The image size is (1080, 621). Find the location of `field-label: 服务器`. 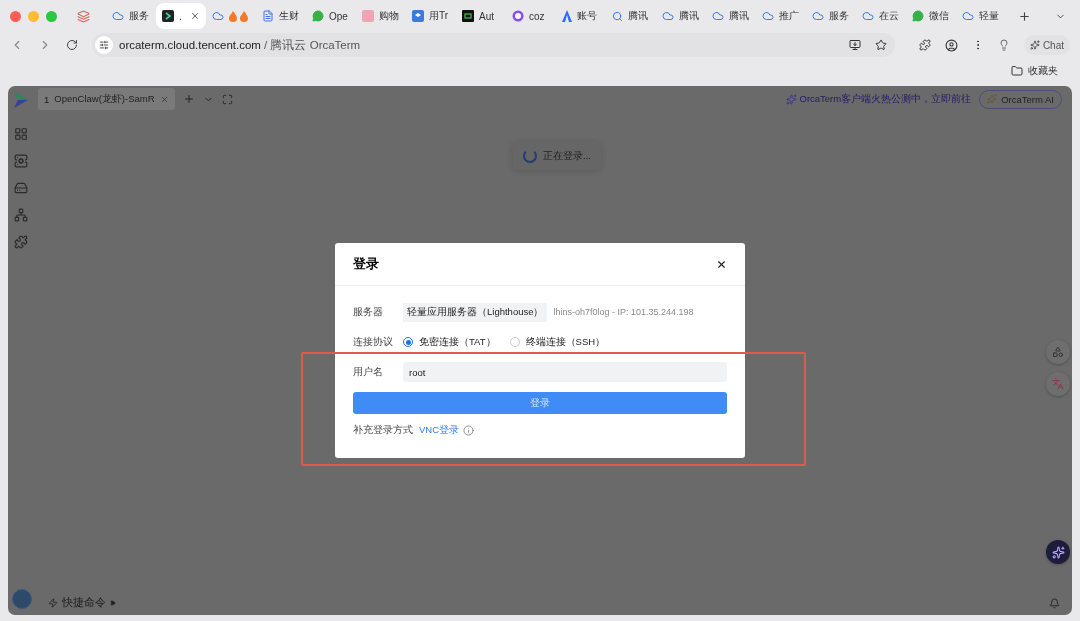

field-label: 服务器 is located at coordinates (368, 312).